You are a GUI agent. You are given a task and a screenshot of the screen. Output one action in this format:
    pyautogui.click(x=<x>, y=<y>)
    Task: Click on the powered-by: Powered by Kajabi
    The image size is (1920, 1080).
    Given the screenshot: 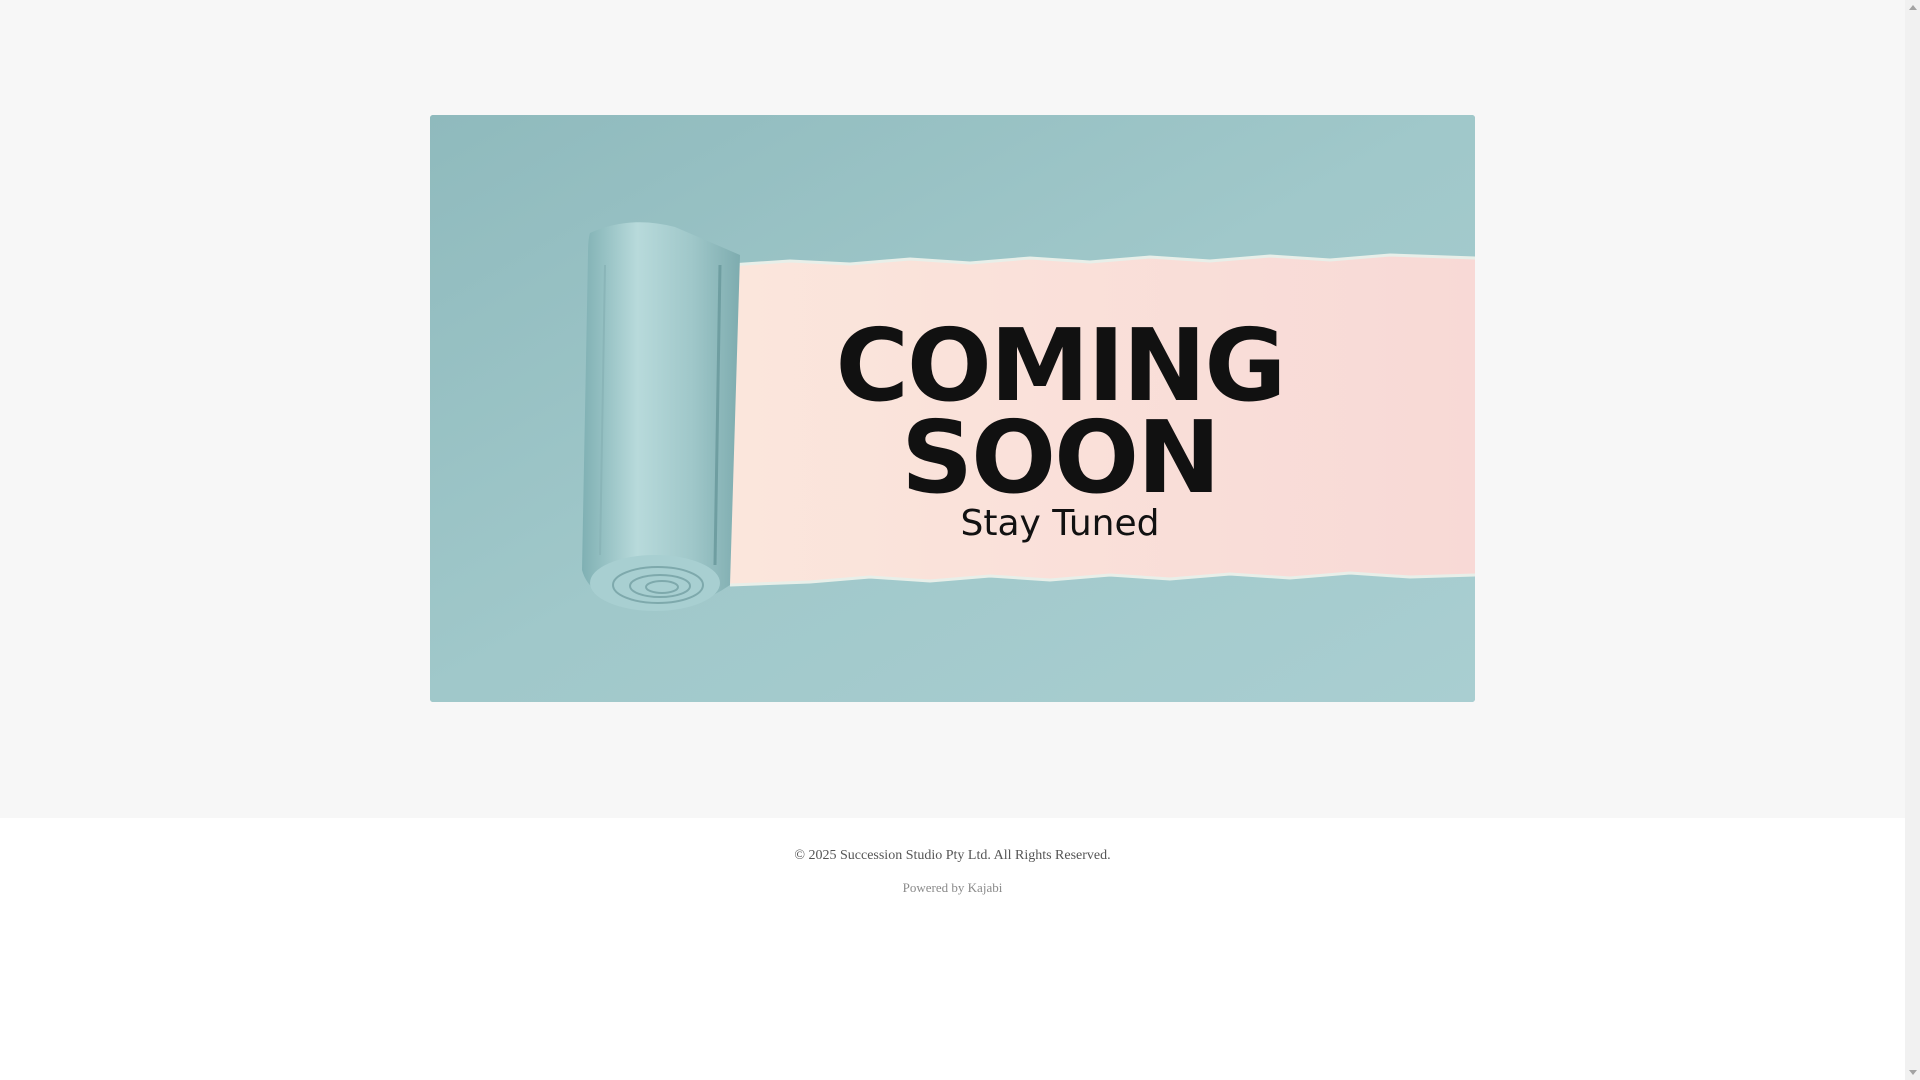 What is the action you would take?
    pyautogui.click(x=952, y=888)
    